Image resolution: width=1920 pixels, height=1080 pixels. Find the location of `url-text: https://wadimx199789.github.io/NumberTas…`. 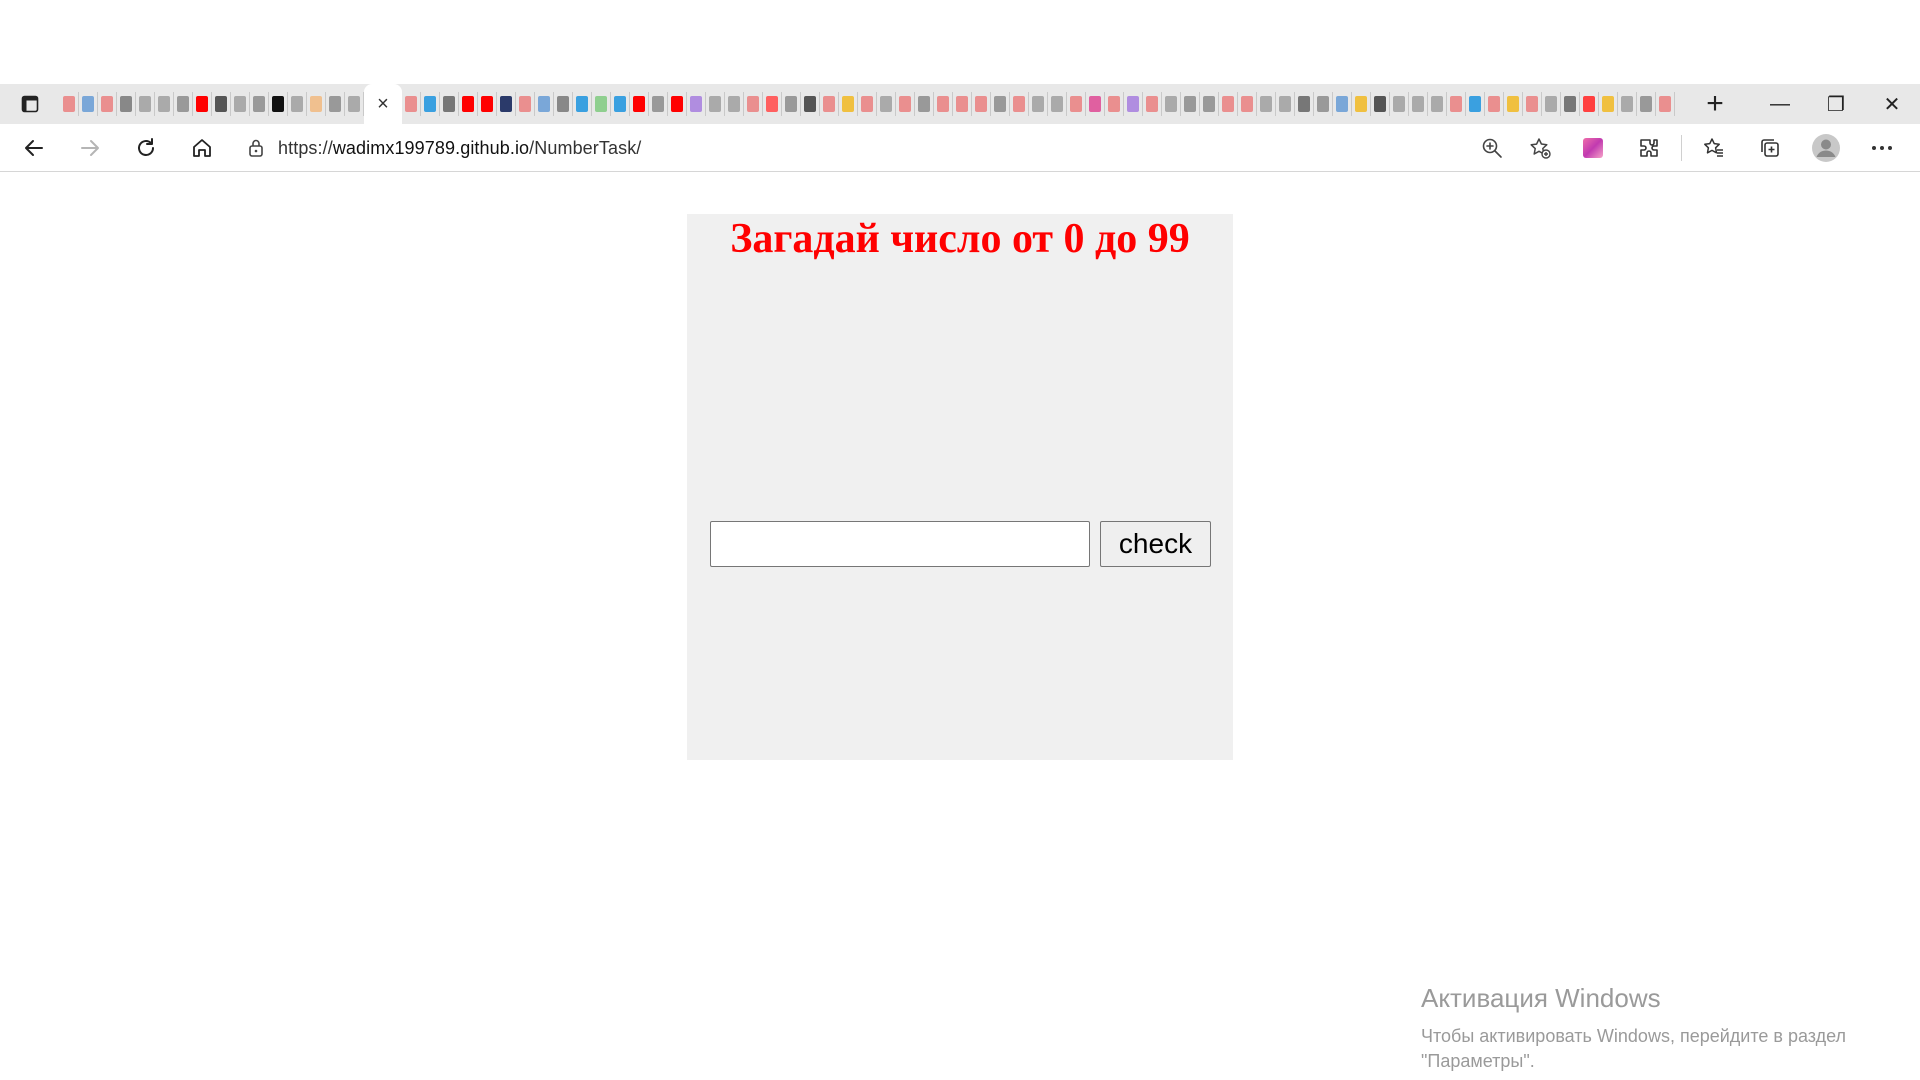

url-text: https://wadimx199789.github.io/NumberTas… is located at coordinates (459, 148).